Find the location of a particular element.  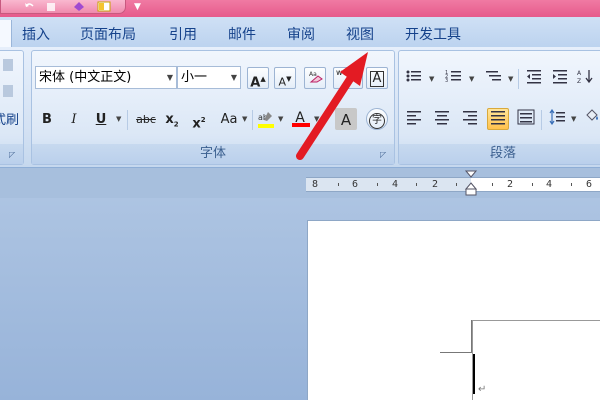

underline-dropdown-icon: ▼ is located at coordinates (118, 119).